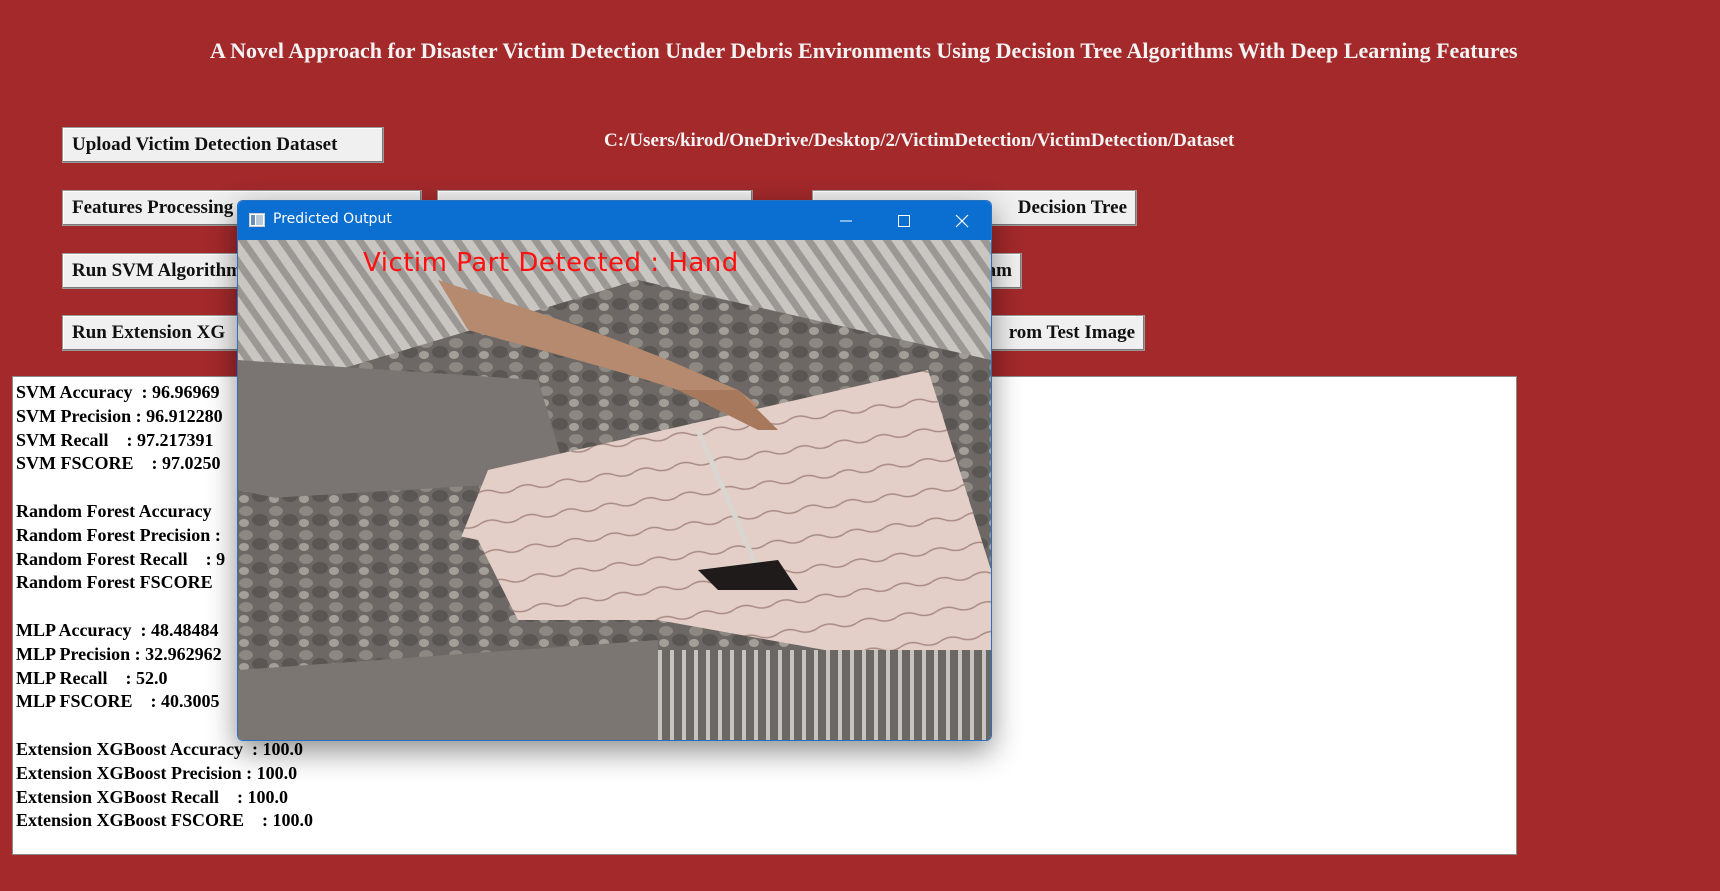 This screenshot has width=1720, height=891. I want to click on close-button, so click(962, 220).